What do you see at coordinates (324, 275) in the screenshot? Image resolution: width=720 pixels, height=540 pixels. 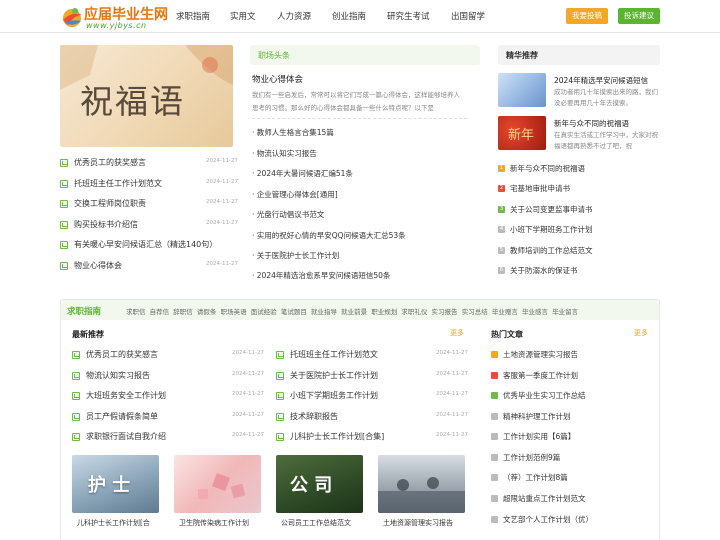 I see `list-item-title: 2024年精选治愈系早安问候语短信50条` at bounding box center [324, 275].